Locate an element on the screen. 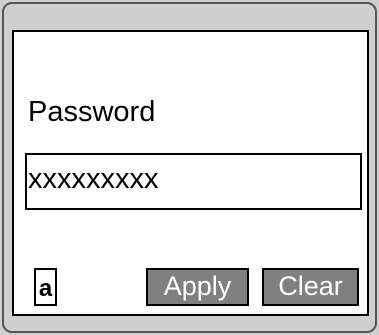  input-mode-indicator: a is located at coordinates (45, 287).